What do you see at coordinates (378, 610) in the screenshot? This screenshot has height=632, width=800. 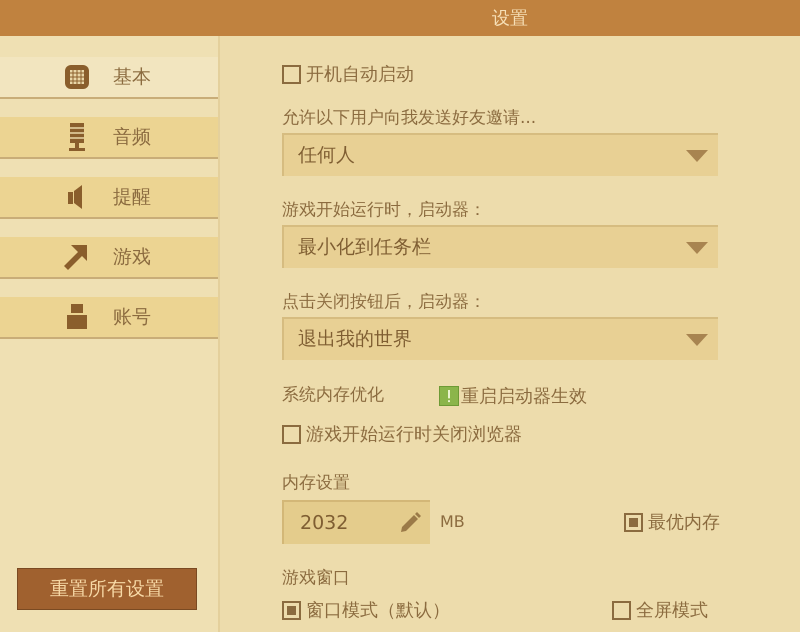 I see `option-label: 窗口模式（默认）` at bounding box center [378, 610].